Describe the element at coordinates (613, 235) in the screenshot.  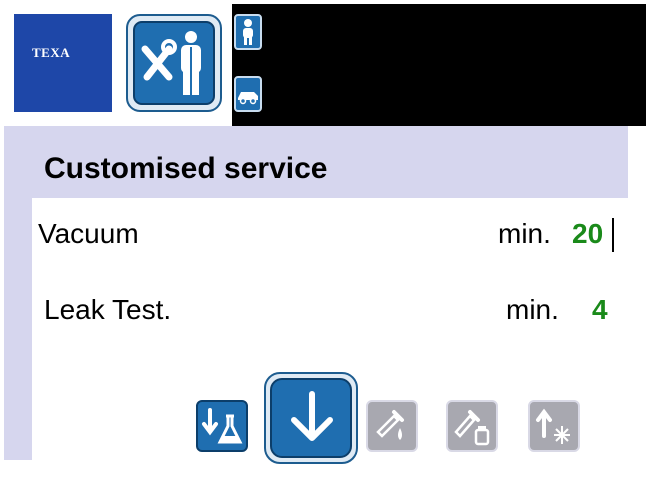
I see `text-cursor` at that location.